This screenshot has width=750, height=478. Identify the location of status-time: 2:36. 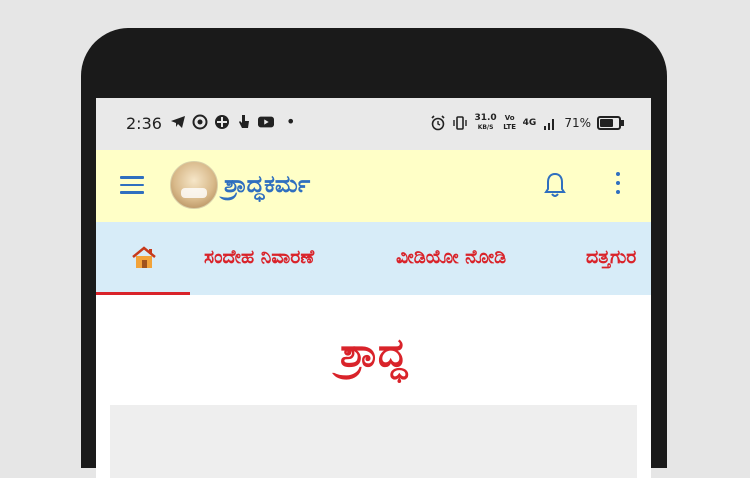
(144, 123).